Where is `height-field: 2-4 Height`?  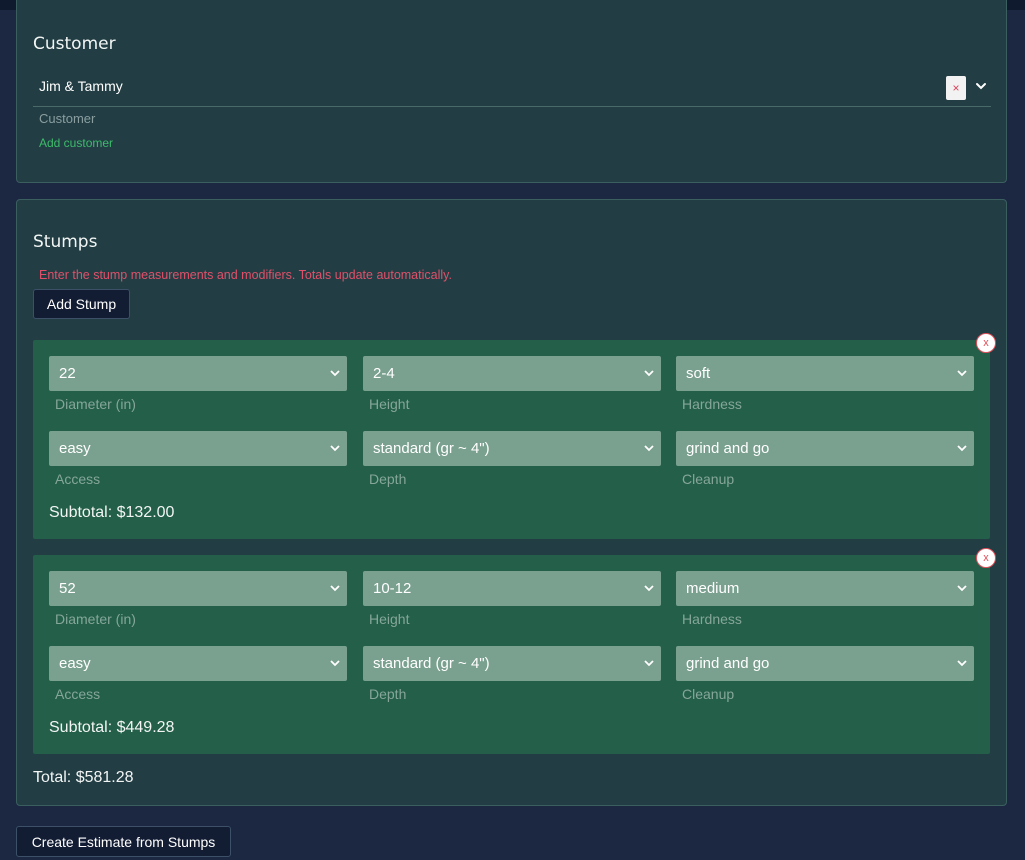
height-field: 2-4 Height is located at coordinates (512, 384).